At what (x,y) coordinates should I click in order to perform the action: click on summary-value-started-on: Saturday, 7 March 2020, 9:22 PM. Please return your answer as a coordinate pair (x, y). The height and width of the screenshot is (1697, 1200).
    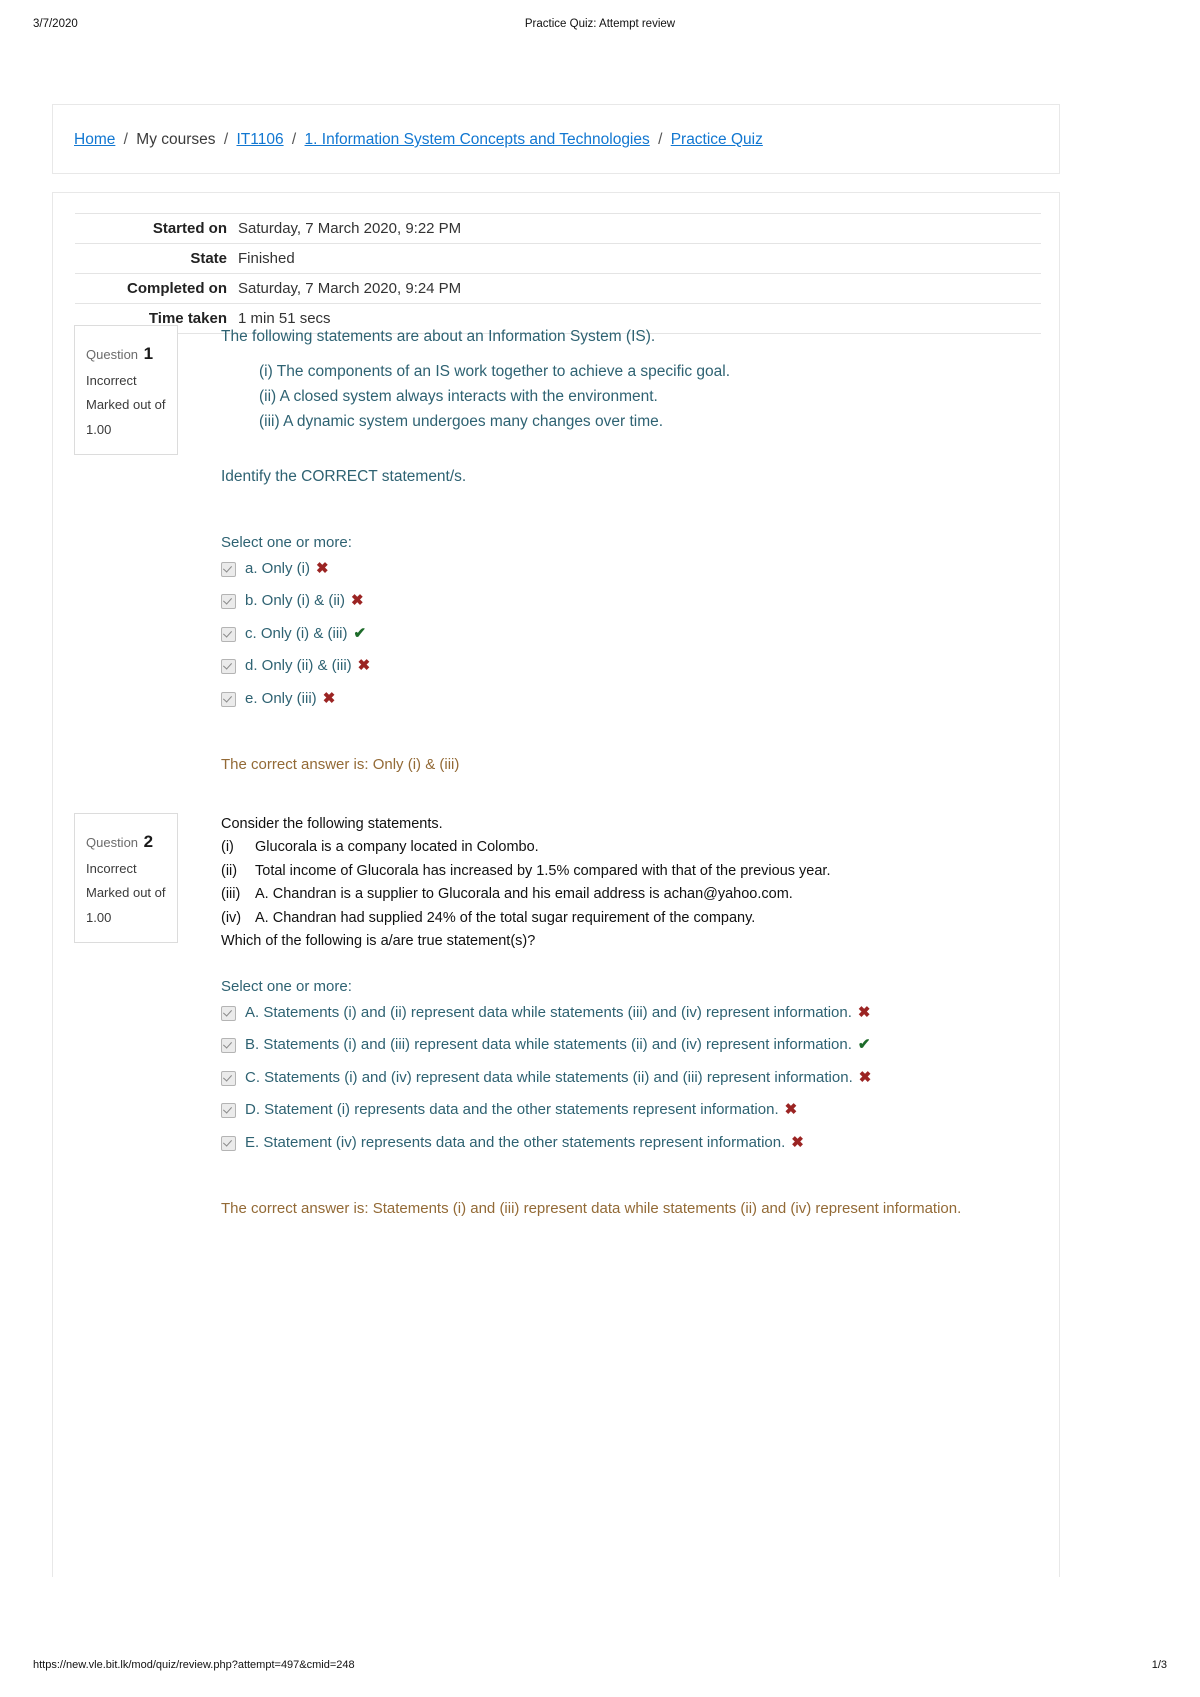
    Looking at the image, I should click on (350, 228).